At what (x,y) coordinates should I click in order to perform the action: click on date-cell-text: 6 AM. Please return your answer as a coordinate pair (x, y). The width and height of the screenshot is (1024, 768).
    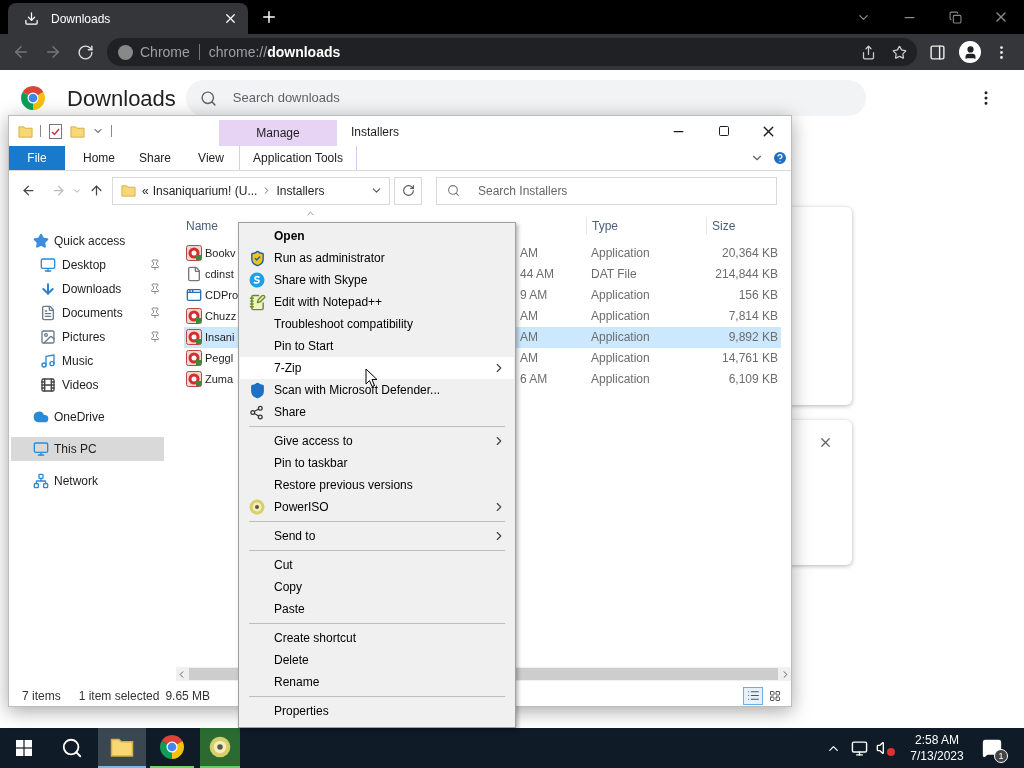
    Looking at the image, I should click on (534, 380).